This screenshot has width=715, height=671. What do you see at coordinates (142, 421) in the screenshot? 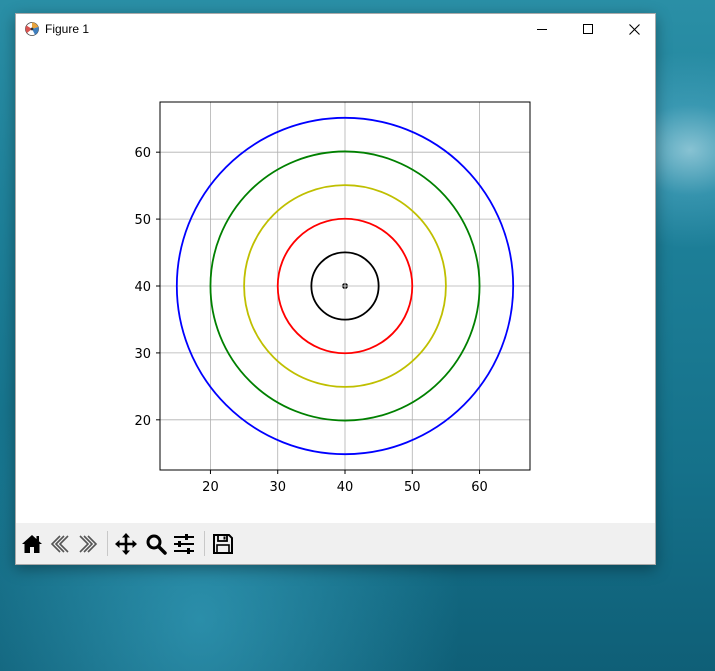
I see `y-tick-label: 20` at bounding box center [142, 421].